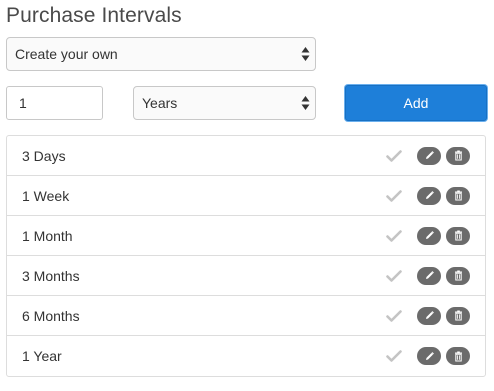 The image size is (494, 391). Describe the element at coordinates (160, 103) in the screenshot. I see `interval-unit-select-value: Years` at that location.